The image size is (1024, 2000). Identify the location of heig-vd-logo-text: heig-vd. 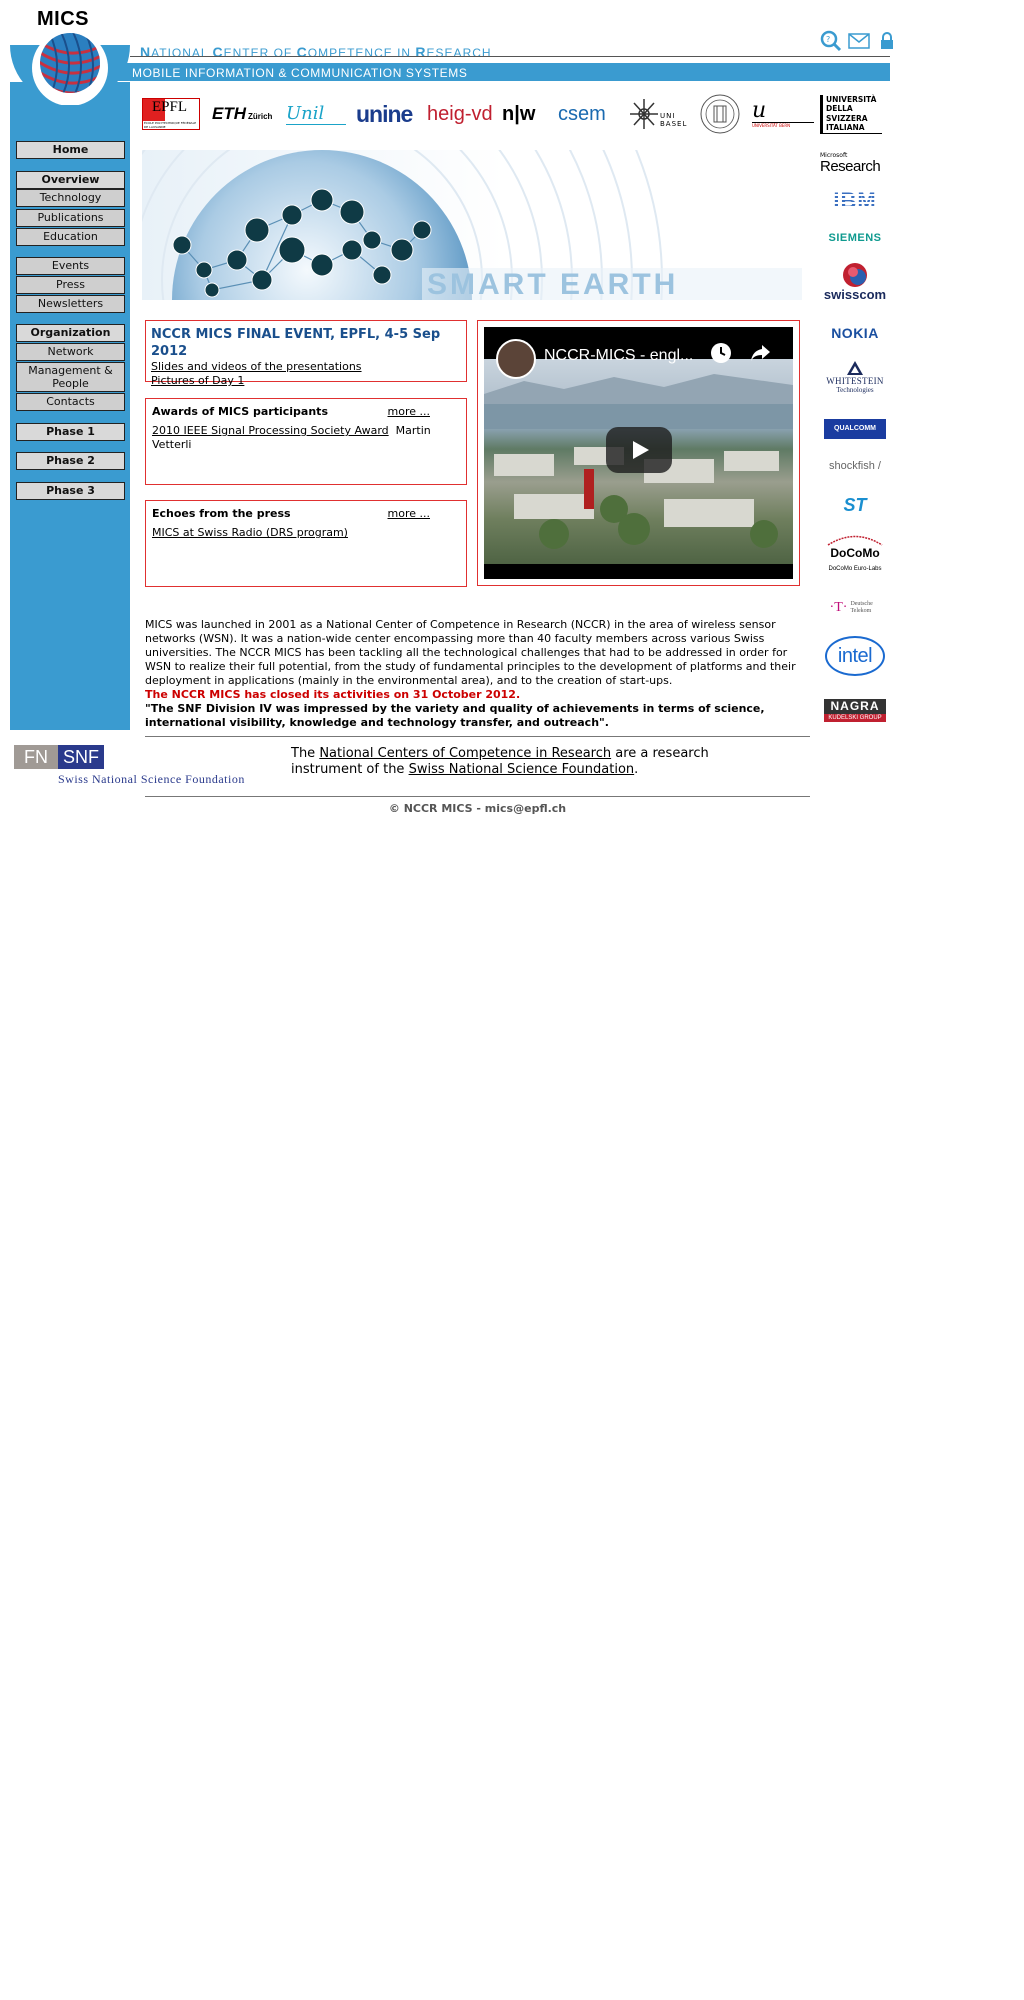
(460, 113).